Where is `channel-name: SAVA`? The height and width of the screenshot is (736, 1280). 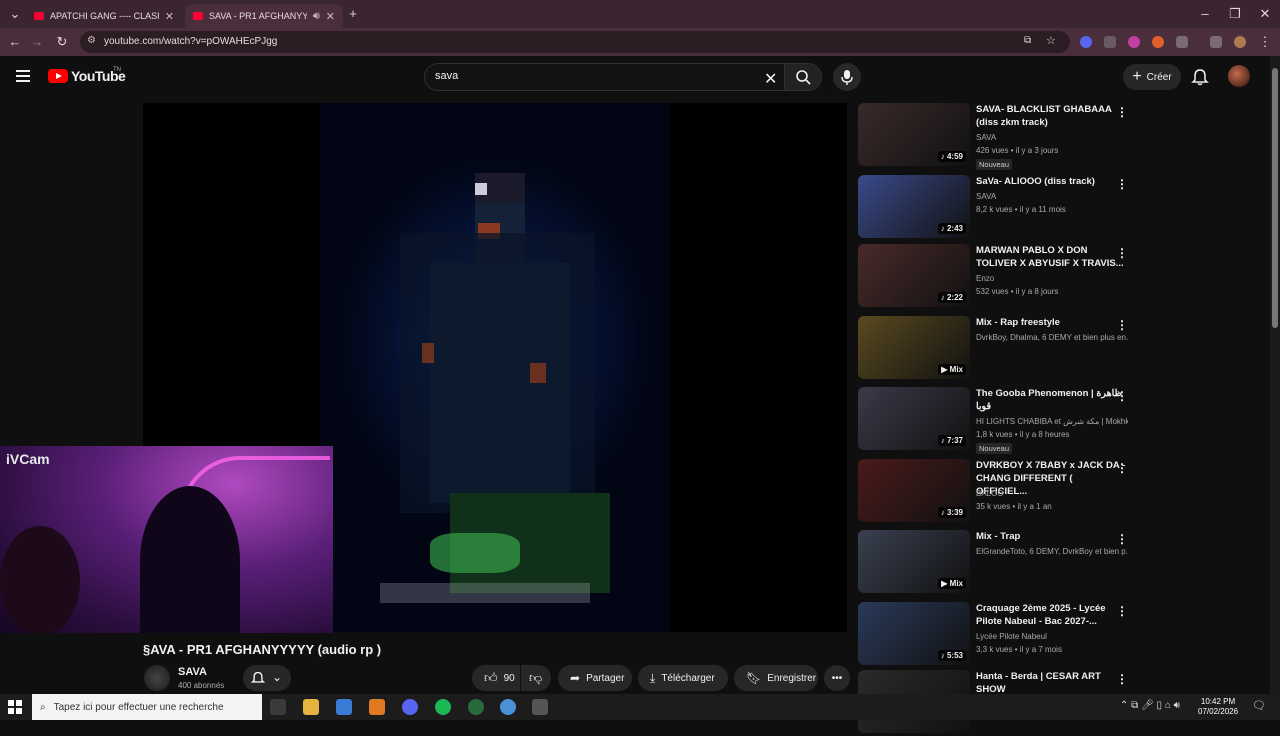
channel-name: SAVA is located at coordinates (192, 672).